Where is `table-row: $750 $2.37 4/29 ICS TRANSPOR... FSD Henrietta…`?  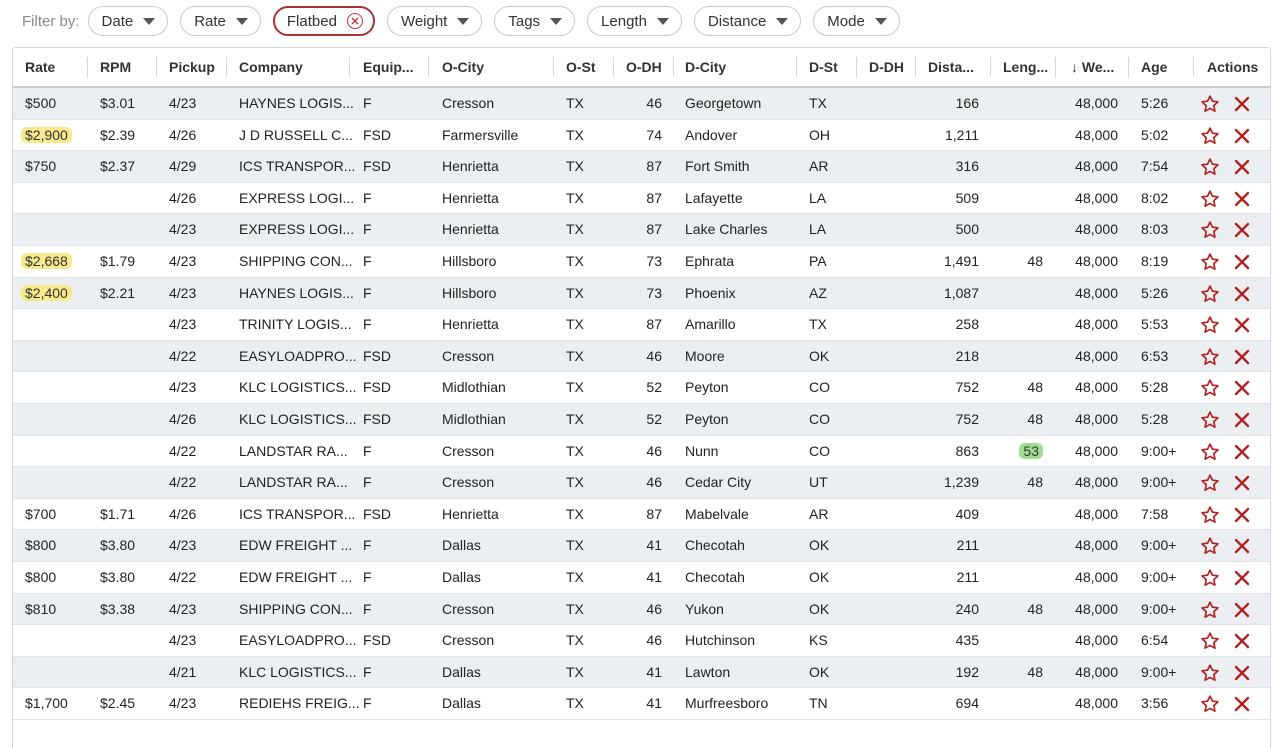
table-row: $750 $2.37 4/29 ICS TRANSPOR... FSD Henrietta… is located at coordinates (641, 167).